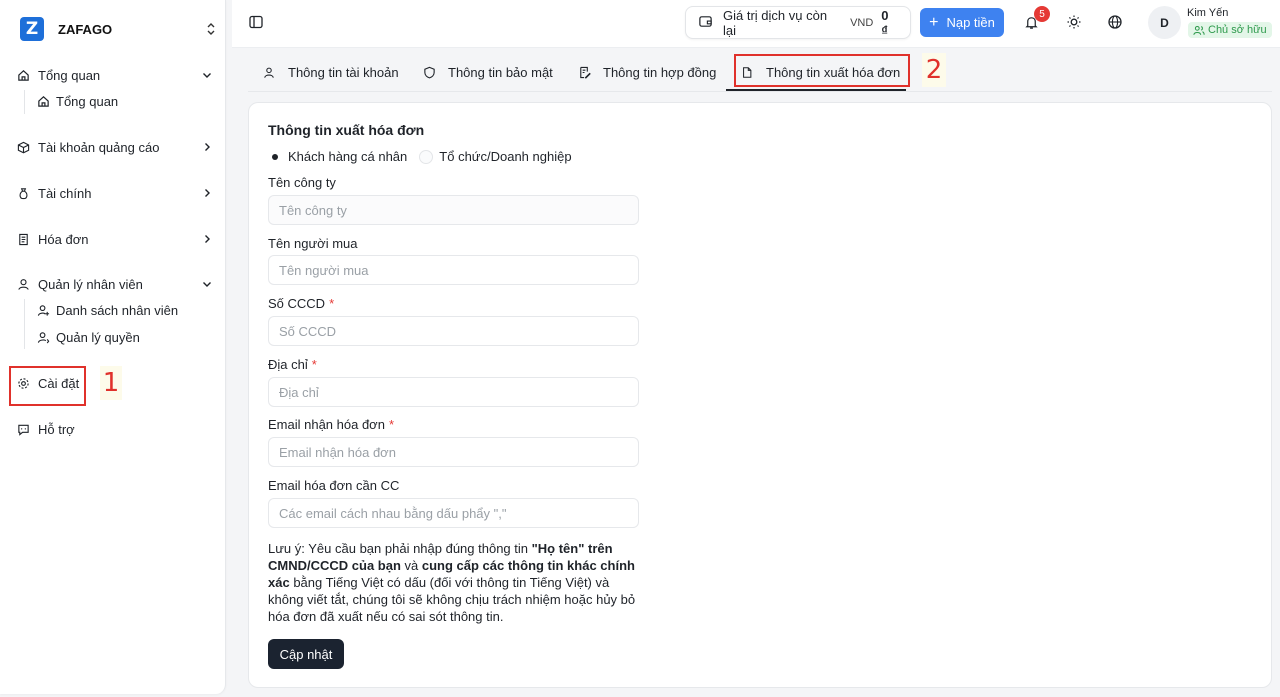  I want to click on user-name: Kim Yến, so click(1208, 13).